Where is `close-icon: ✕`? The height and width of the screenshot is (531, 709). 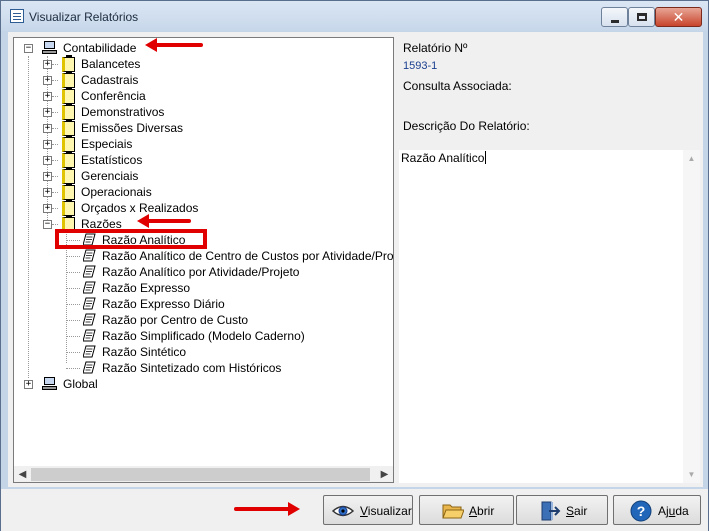 close-icon: ✕ is located at coordinates (678, 17).